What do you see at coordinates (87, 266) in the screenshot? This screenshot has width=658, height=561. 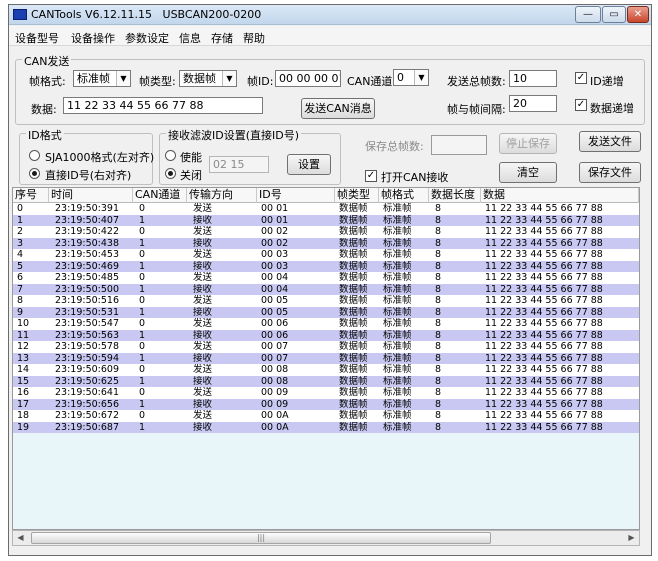 I see `cell-time: 23:19:50:469` at bounding box center [87, 266].